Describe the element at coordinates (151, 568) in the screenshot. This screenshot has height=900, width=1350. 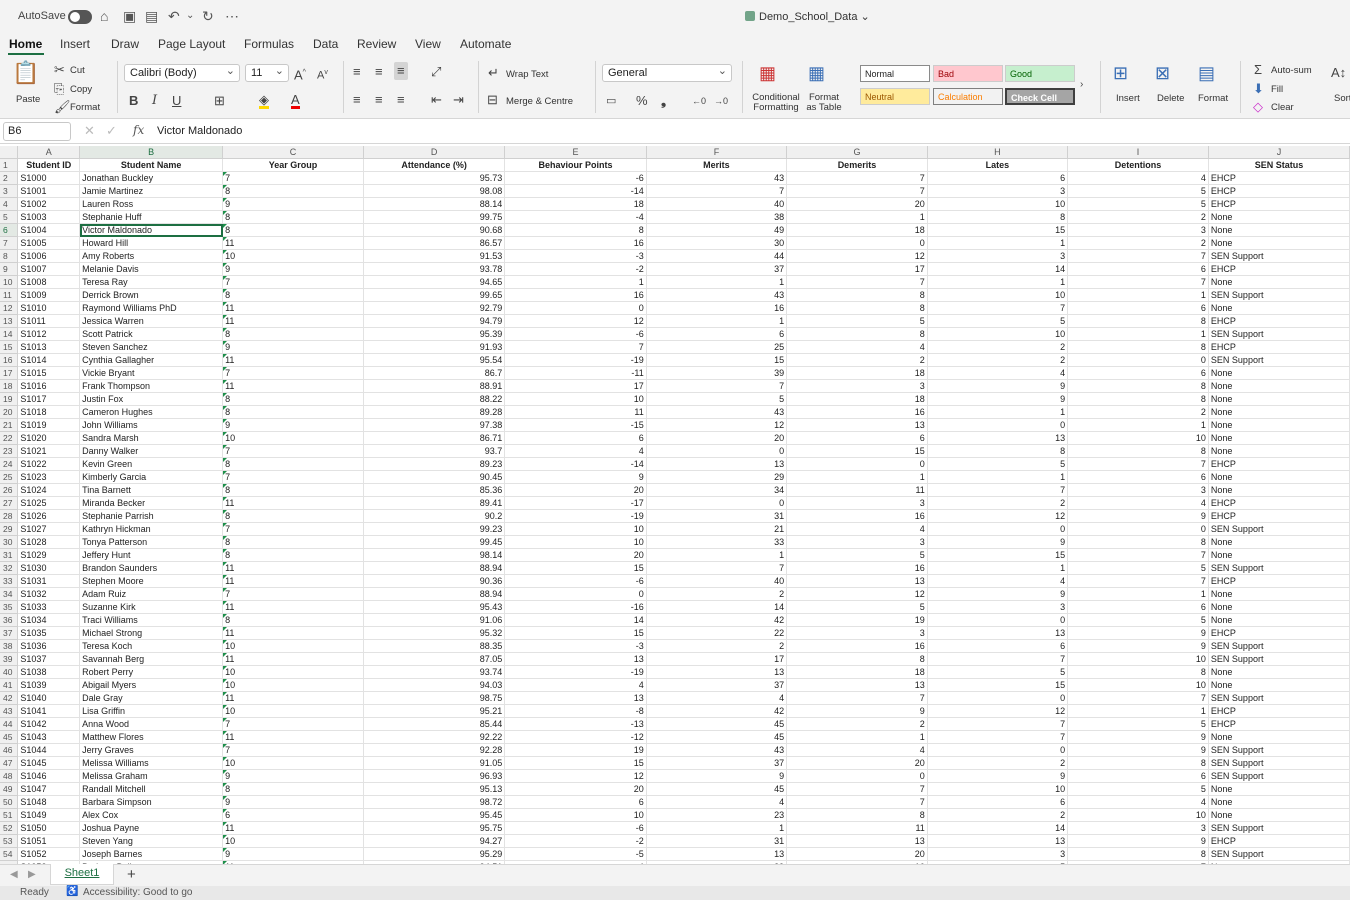
I see `cell: Brandon Saunders` at that location.